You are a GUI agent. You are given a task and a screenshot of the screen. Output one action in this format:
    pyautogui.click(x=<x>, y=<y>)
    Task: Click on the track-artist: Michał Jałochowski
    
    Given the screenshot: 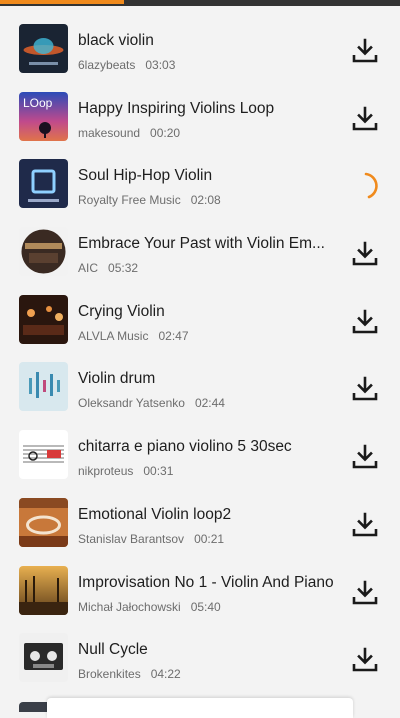 What is the action you would take?
    pyautogui.click(x=129, y=606)
    